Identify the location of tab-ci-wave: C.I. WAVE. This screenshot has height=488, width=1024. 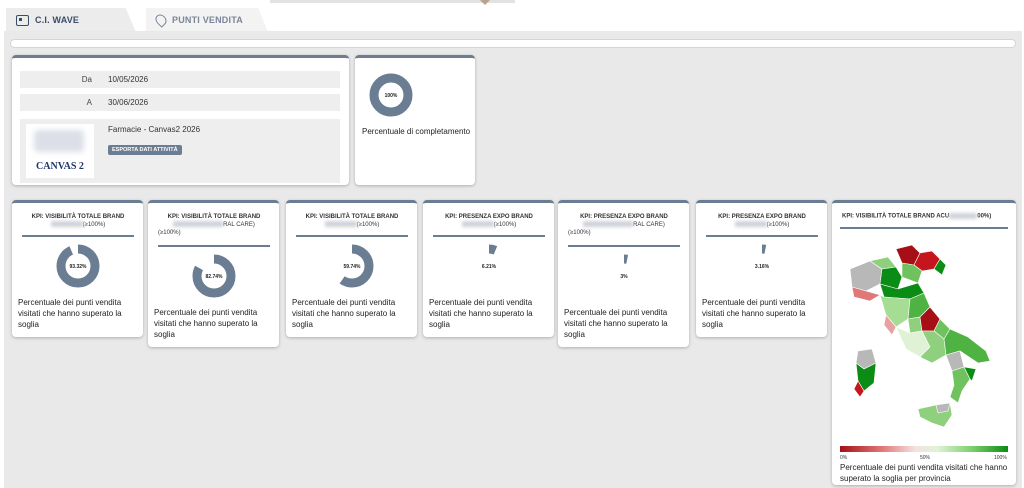
(71, 20).